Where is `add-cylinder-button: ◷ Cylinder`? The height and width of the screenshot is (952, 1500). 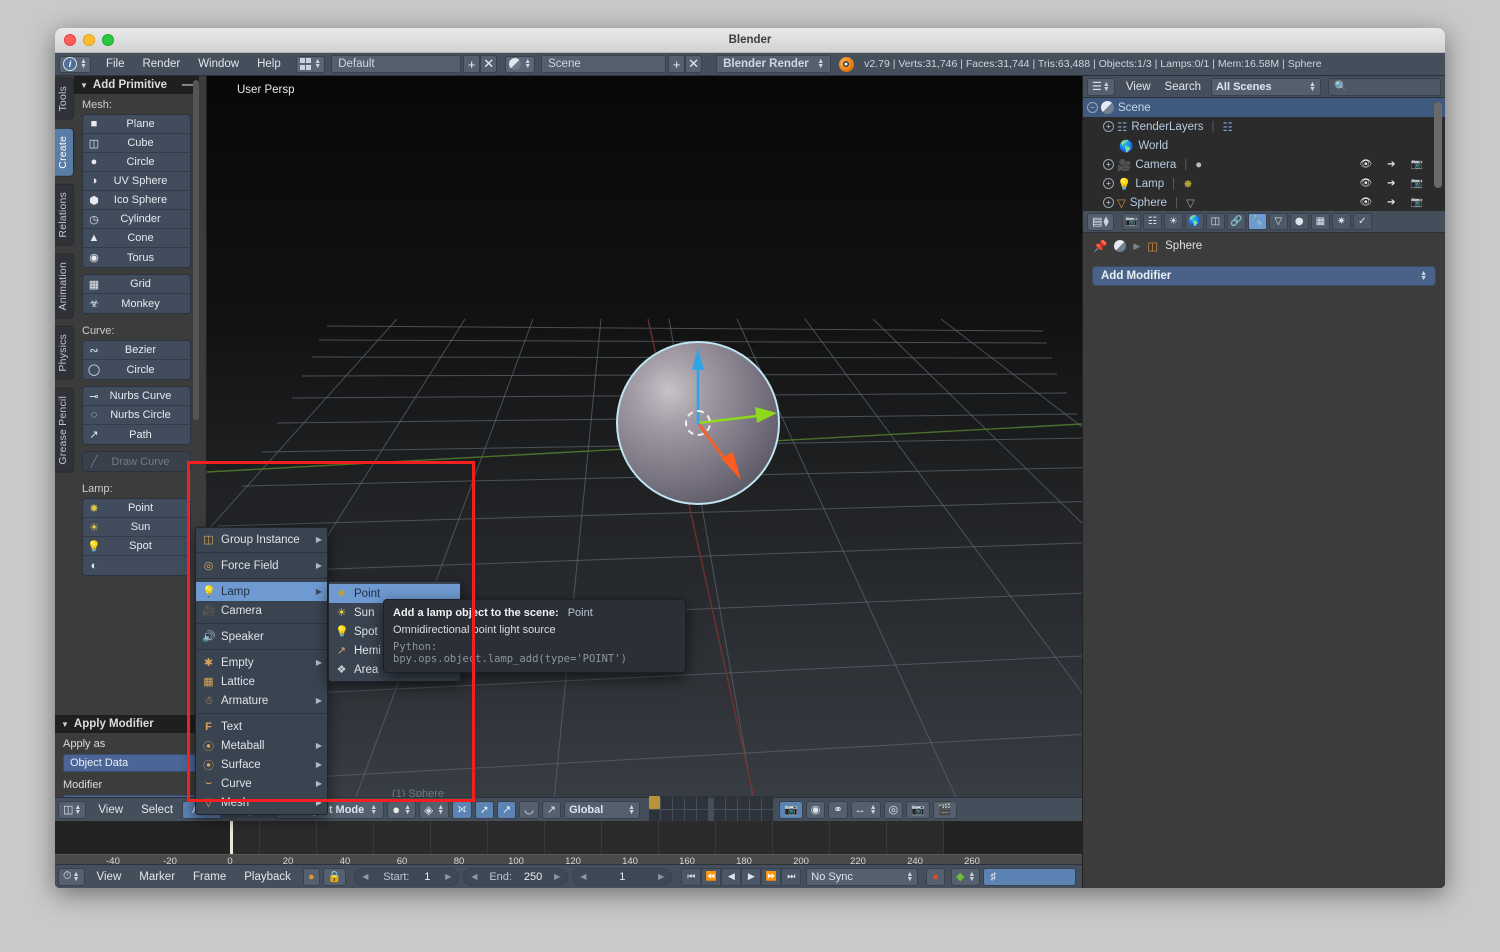
add-cylinder-button: ◷ Cylinder is located at coordinates (136, 219).